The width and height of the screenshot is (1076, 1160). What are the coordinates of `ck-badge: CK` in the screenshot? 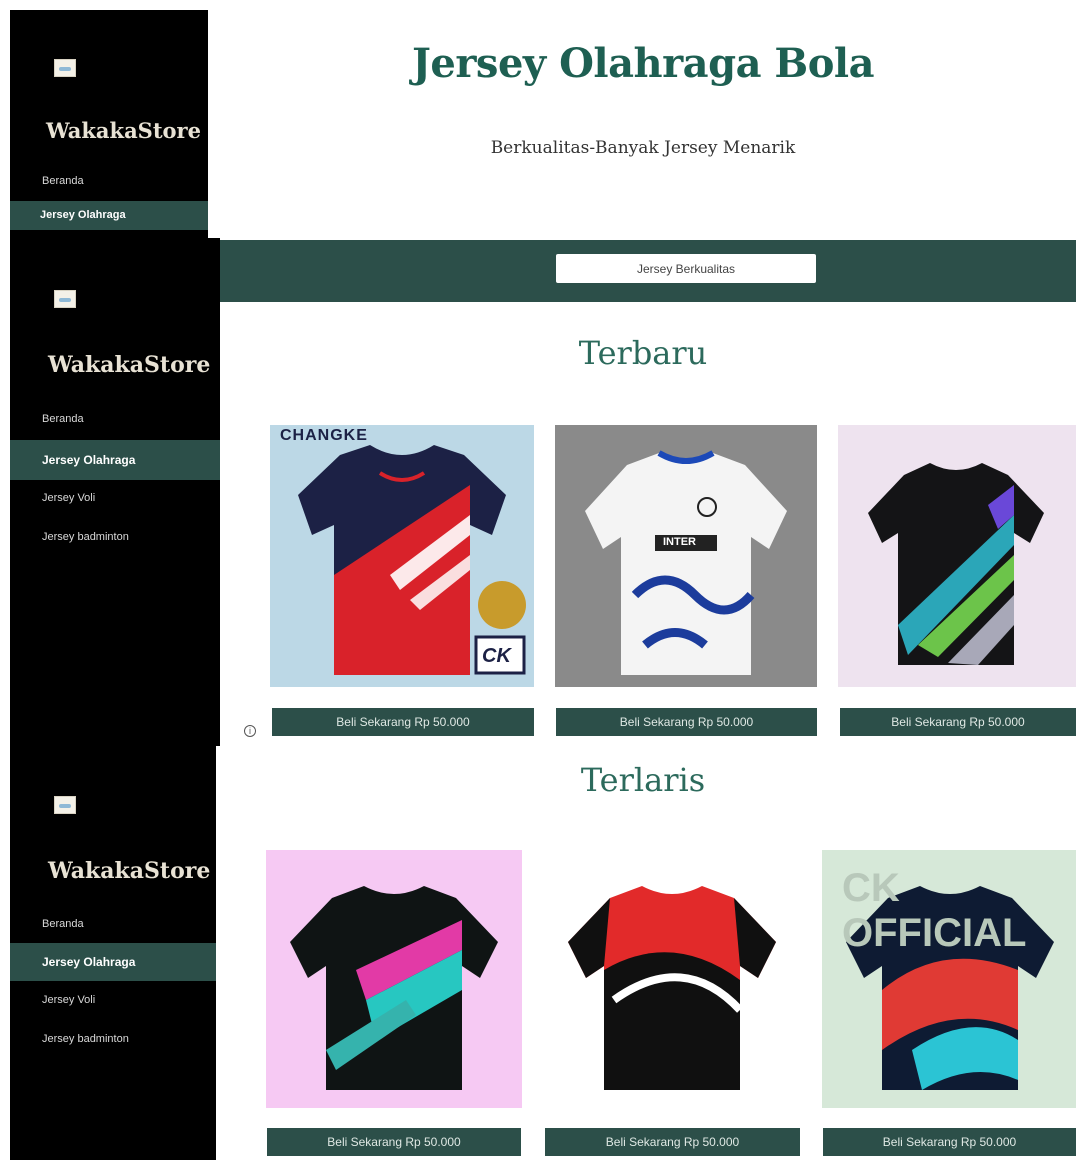 It's located at (496, 656).